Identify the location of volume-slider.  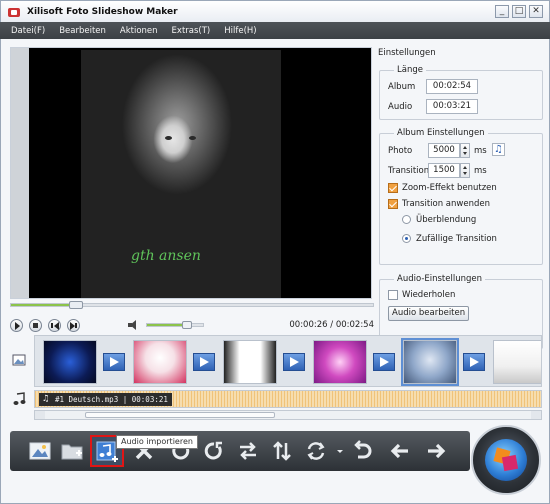
(175, 325).